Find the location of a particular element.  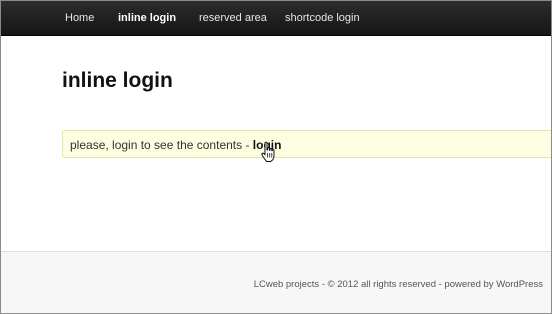

hand-pointer-icon is located at coordinates (268, 151).